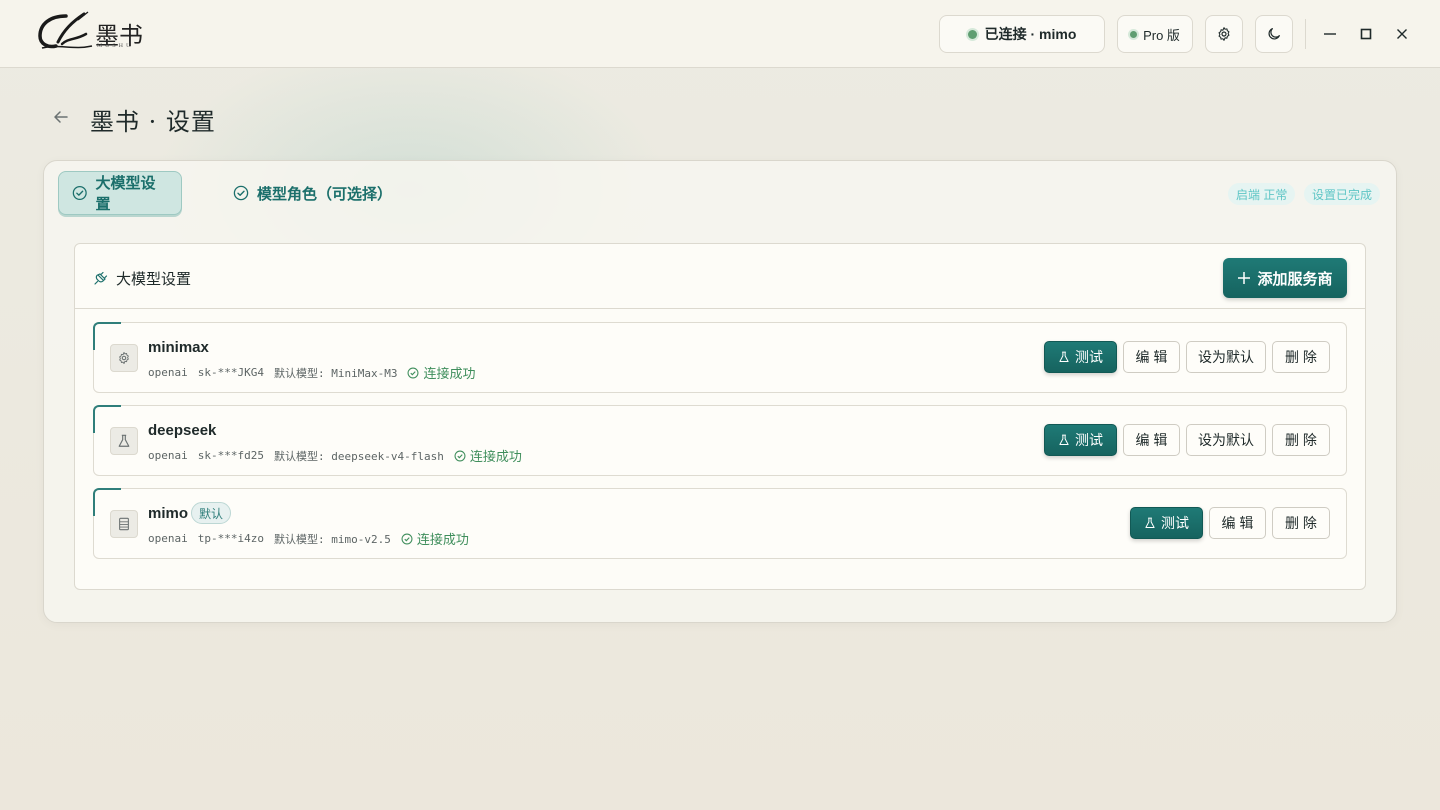  I want to click on close-window-button, so click(1402, 34).